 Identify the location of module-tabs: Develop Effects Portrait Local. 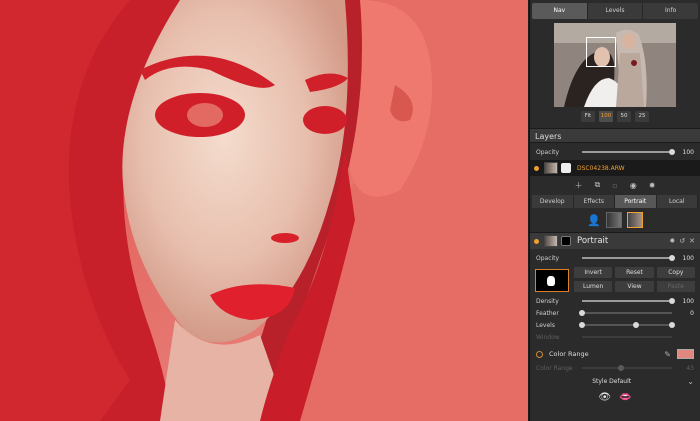
(615, 201).